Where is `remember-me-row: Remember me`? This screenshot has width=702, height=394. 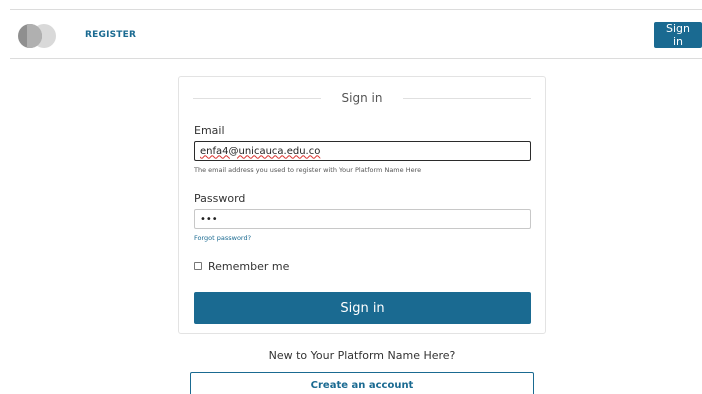 remember-me-row: Remember me is located at coordinates (241, 266).